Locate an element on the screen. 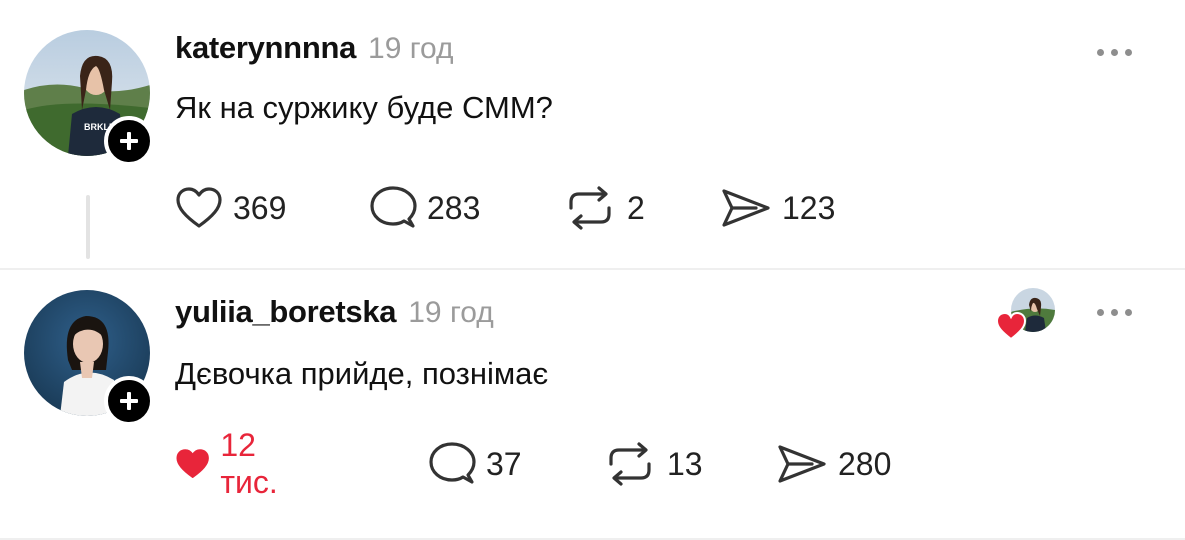 This screenshot has height=540, width=1185. username: katerynnnna is located at coordinates (265, 48).